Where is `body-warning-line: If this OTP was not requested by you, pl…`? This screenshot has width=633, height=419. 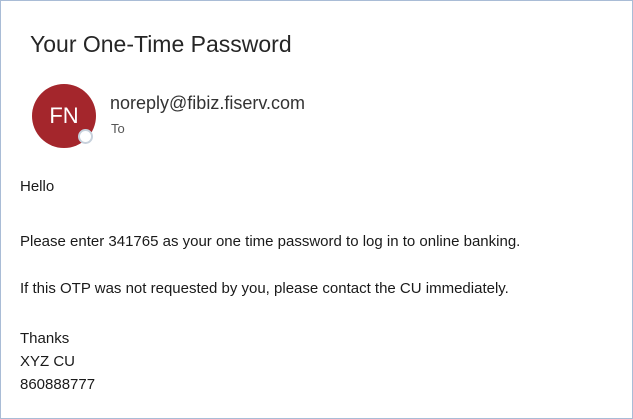
body-warning-line: If this OTP was not requested by you, pl… is located at coordinates (264, 288).